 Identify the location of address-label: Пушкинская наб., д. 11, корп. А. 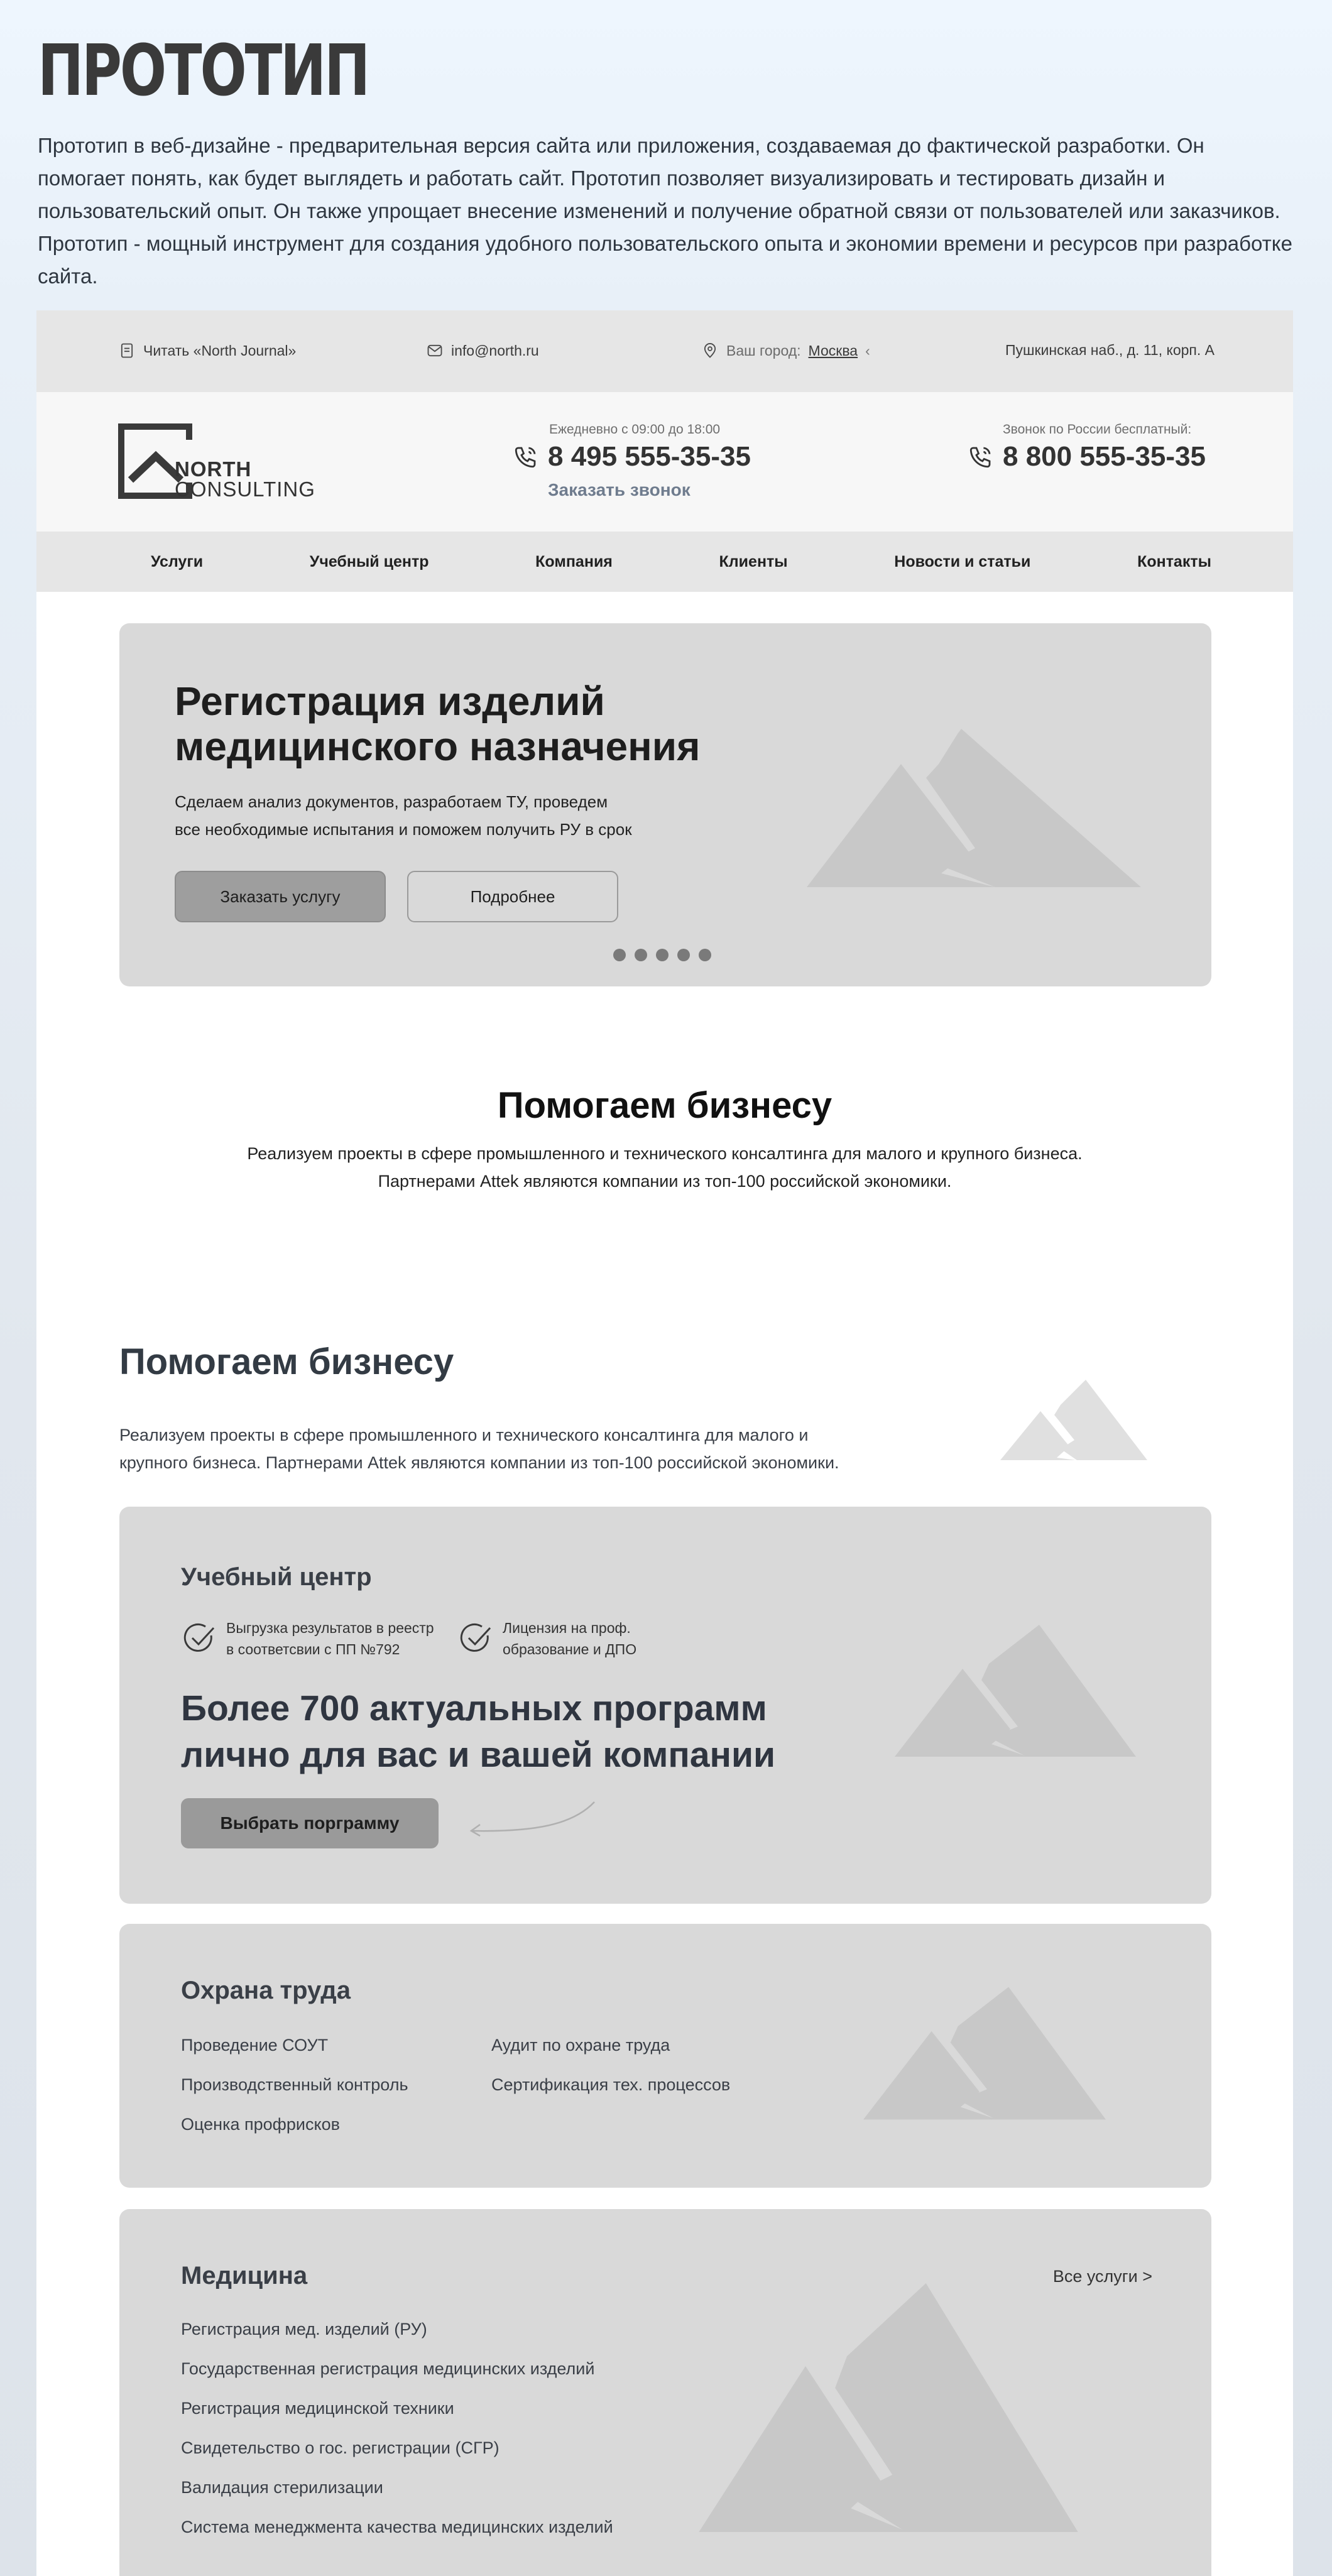
(1110, 350).